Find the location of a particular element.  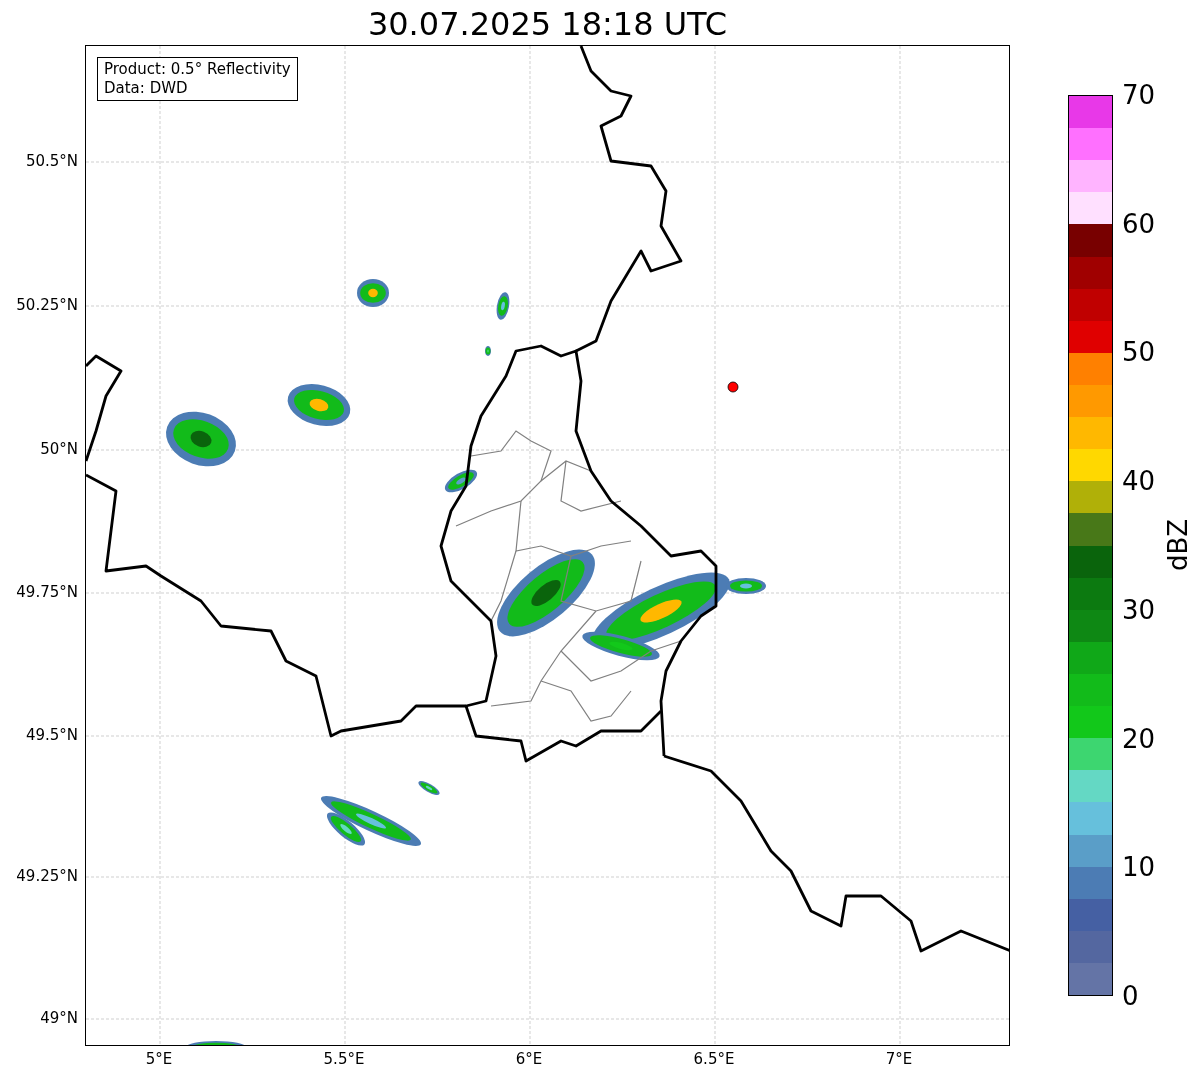

location-marker is located at coordinates (733, 387).